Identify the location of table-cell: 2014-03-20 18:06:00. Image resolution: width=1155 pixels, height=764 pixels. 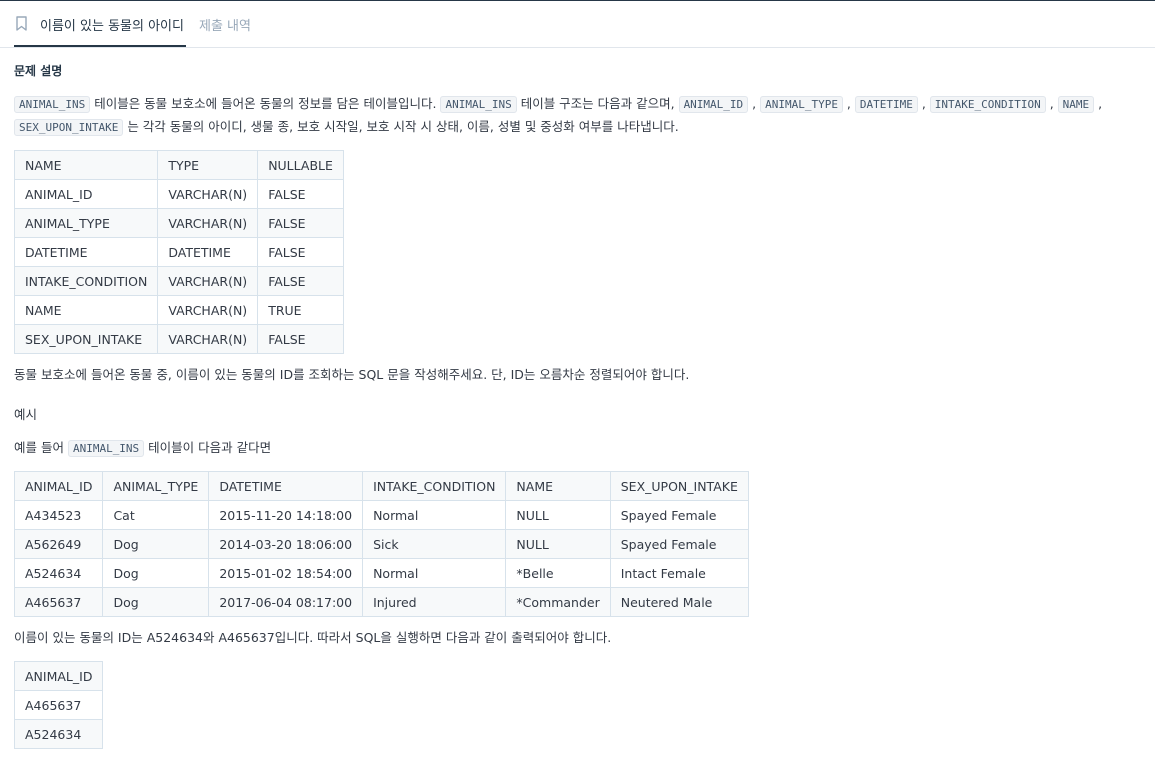
(286, 544).